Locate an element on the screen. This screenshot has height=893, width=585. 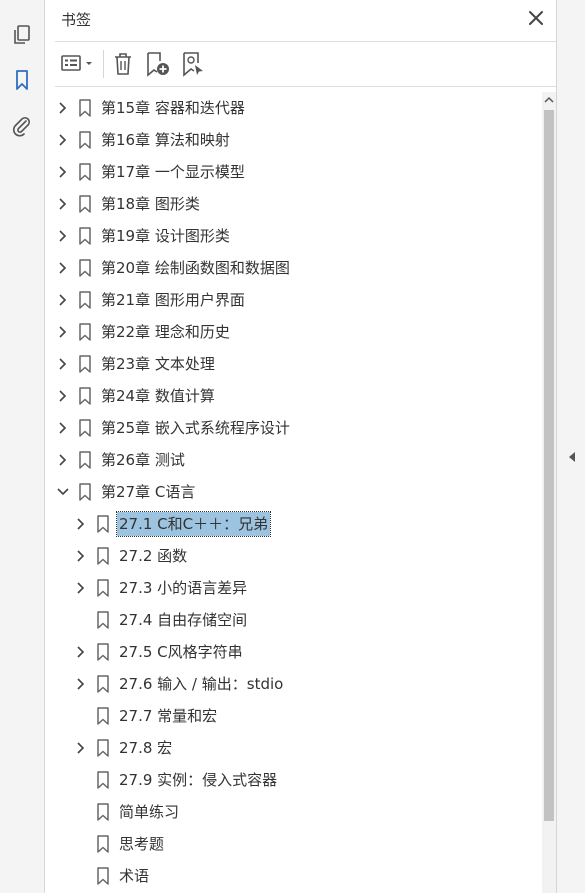
bookmark-child-item: 27.9 实例：侵入式容器 is located at coordinates (293, 780).